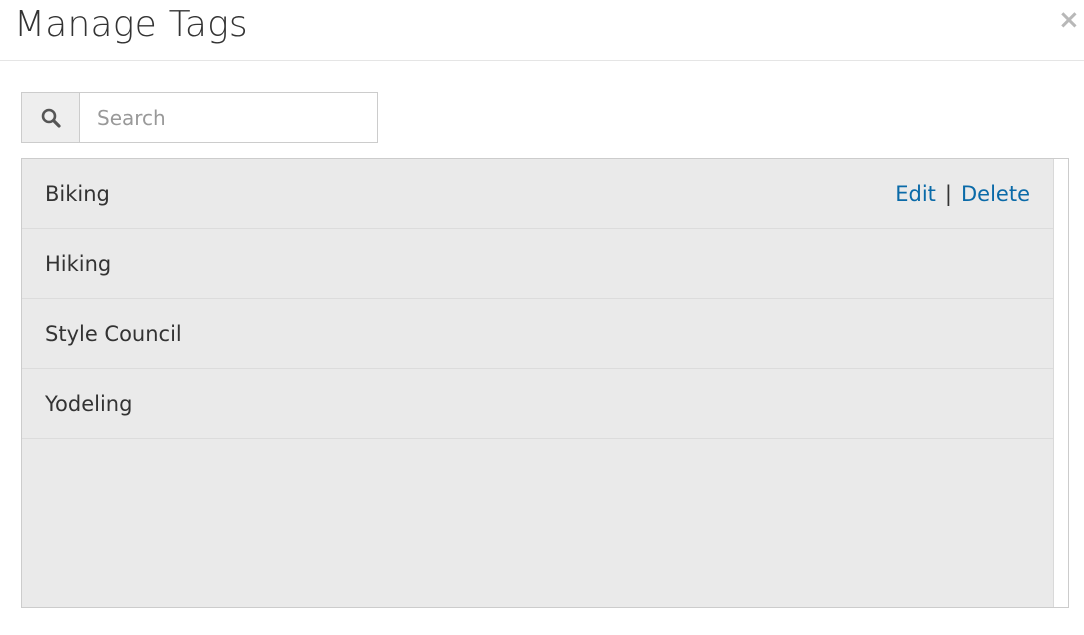 This screenshot has height=635, width=1084. What do you see at coordinates (537, 334) in the screenshot?
I see `tag-row-style-council: Style Council` at bounding box center [537, 334].